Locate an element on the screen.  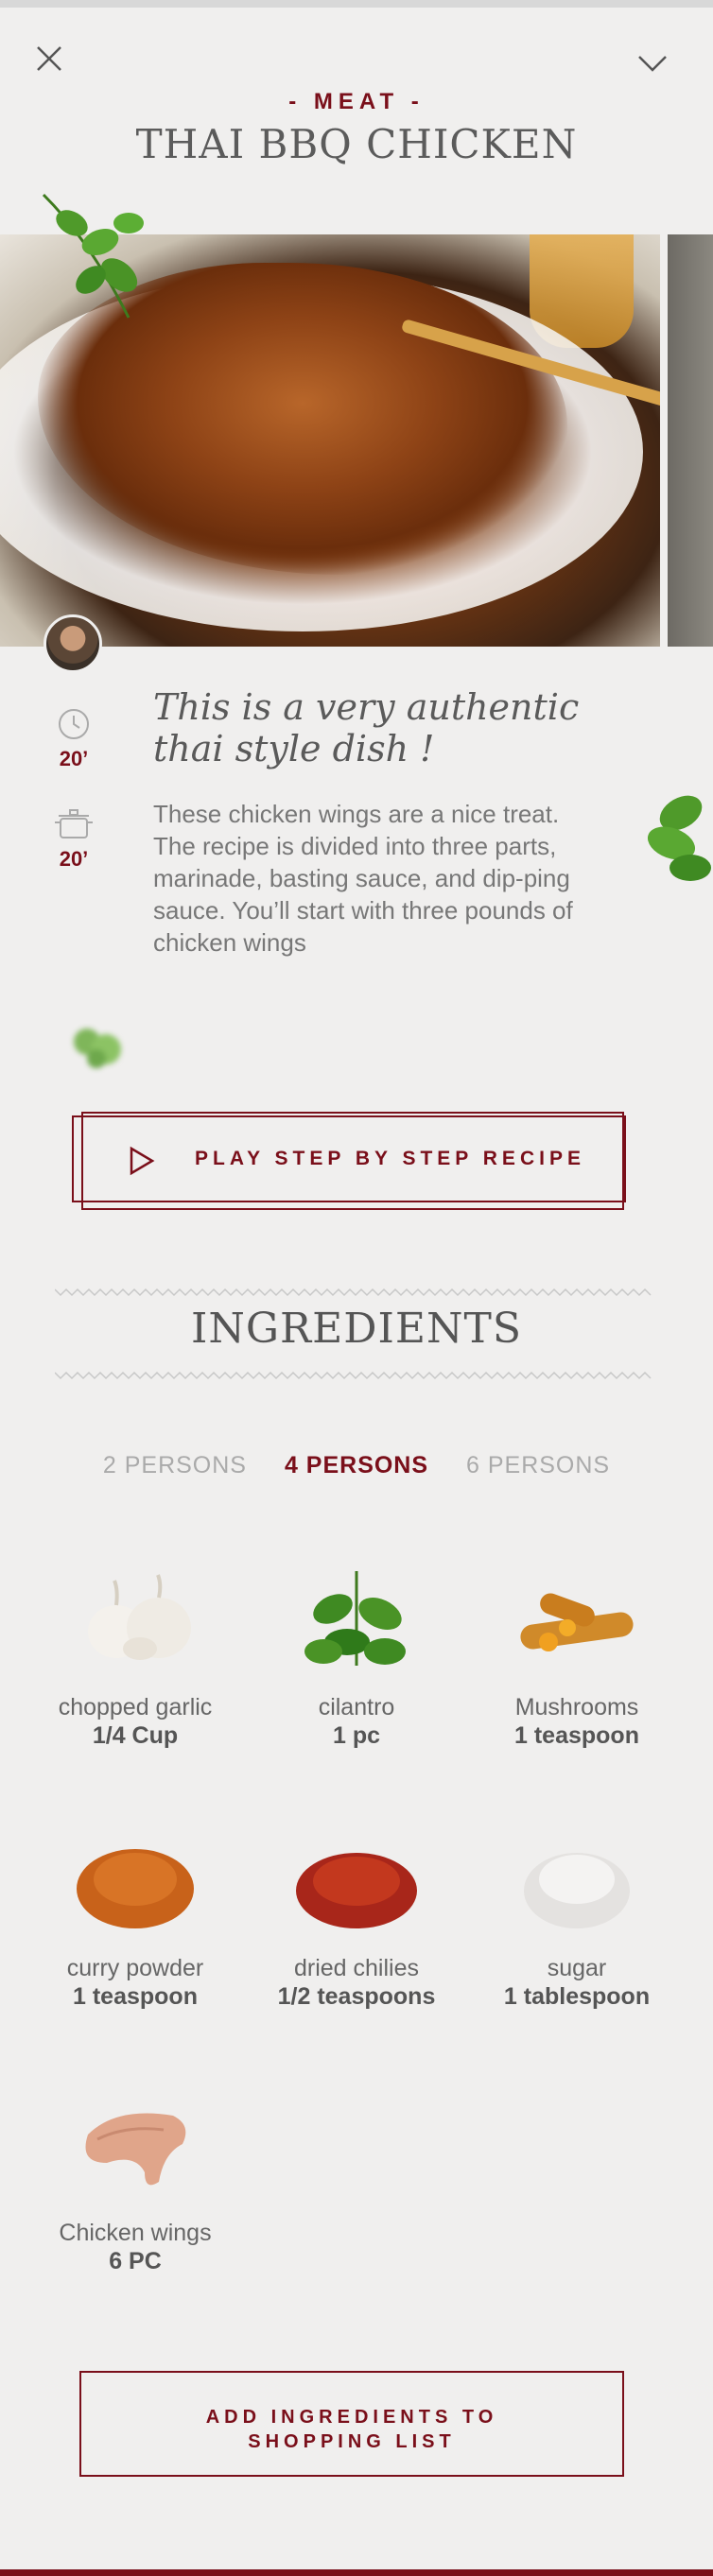
servings-selector: 2 PERSONS 4 PERSONS 6 PERSONS is located at coordinates (356, 1465).